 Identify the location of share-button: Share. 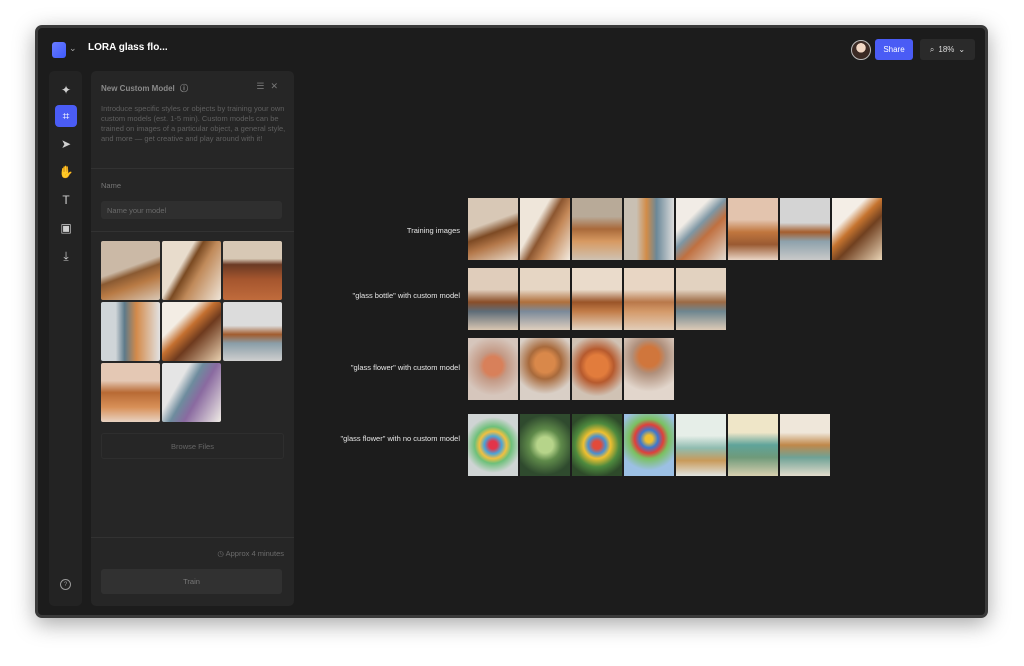
(894, 49).